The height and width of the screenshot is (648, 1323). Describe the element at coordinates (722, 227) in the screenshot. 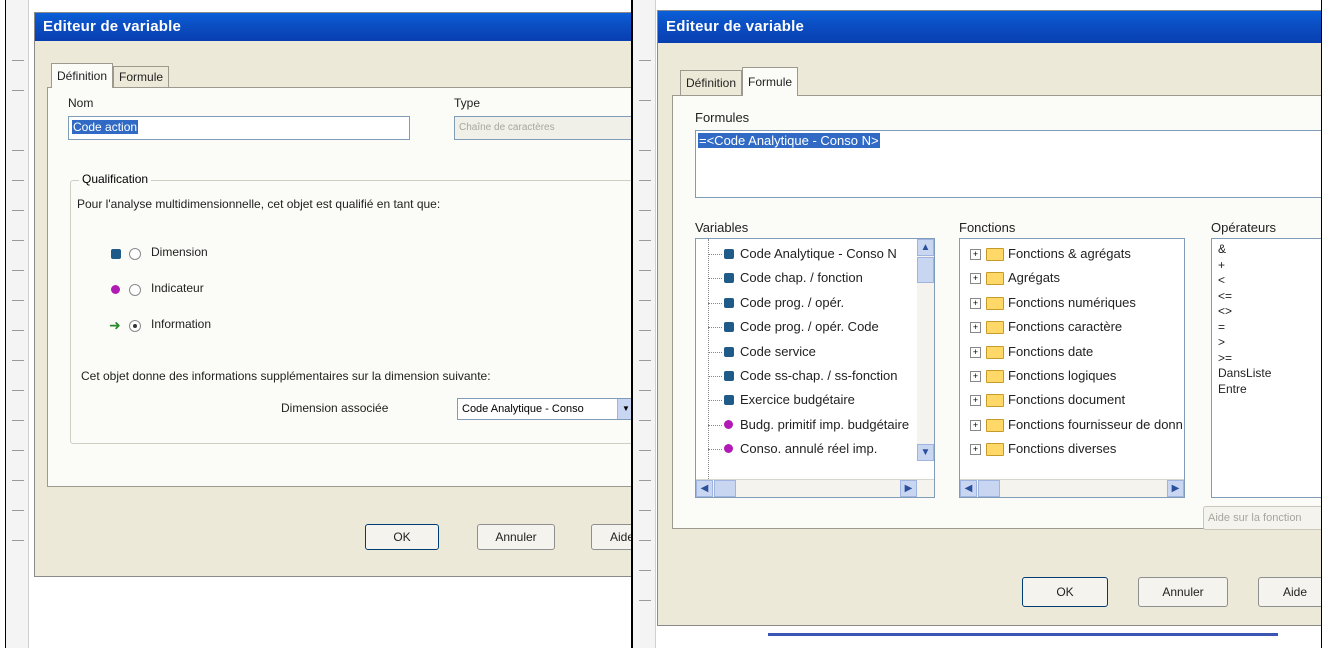

I see `variables-label: Variables` at that location.